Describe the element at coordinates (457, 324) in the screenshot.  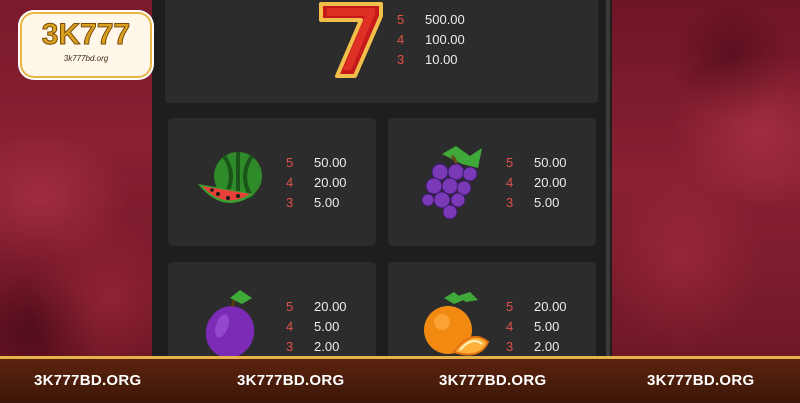
I see `orange-icon` at that location.